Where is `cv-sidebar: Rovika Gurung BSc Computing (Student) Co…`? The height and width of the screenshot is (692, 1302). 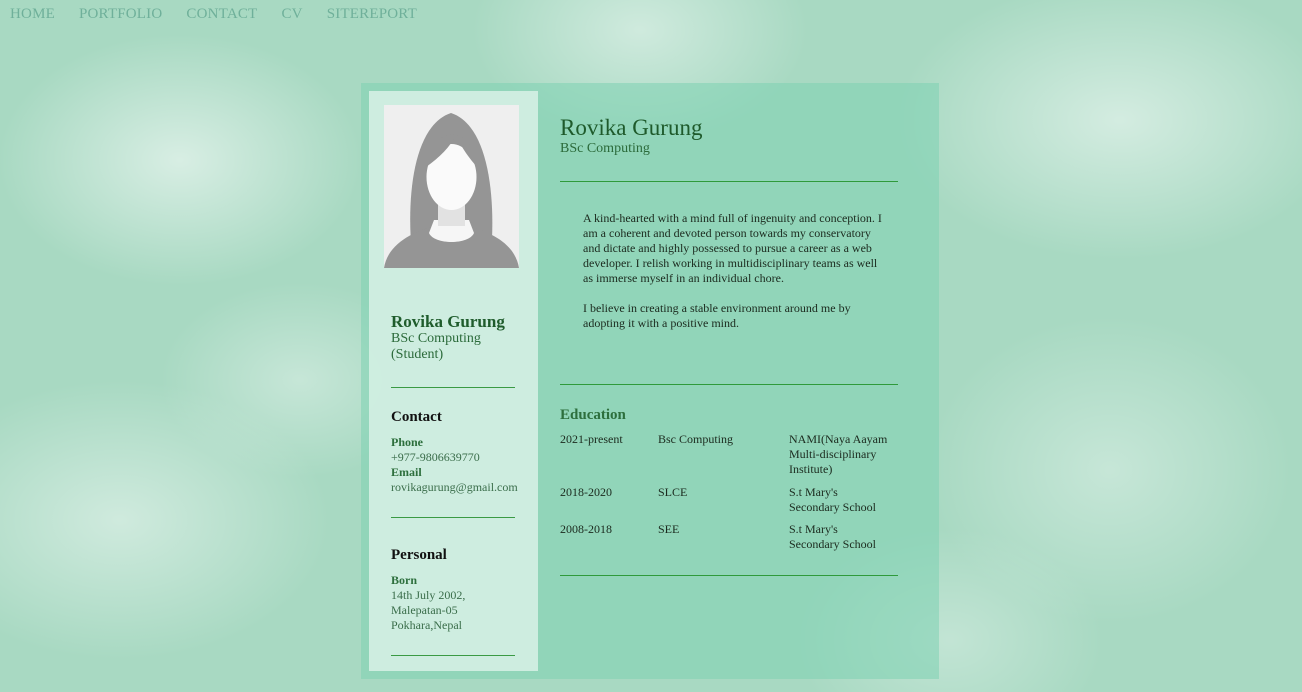
cv-sidebar: Rovika Gurung BSc Computing (Student) Co… is located at coordinates (453, 381).